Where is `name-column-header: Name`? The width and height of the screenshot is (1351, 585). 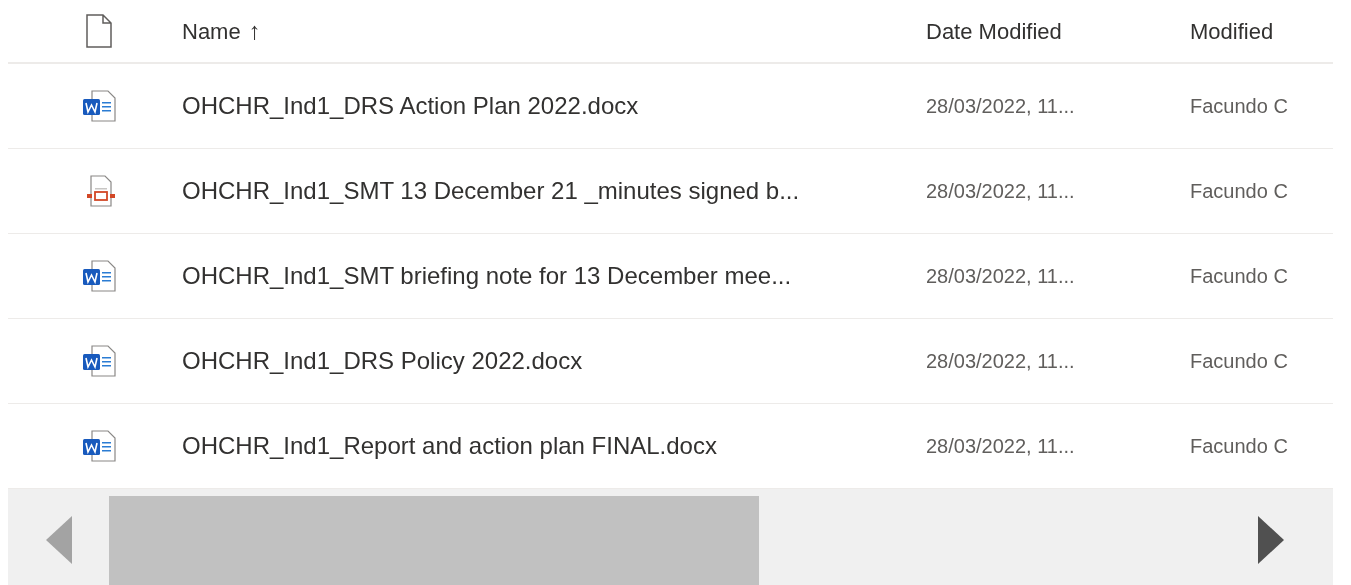 name-column-header: Name is located at coordinates (211, 31).